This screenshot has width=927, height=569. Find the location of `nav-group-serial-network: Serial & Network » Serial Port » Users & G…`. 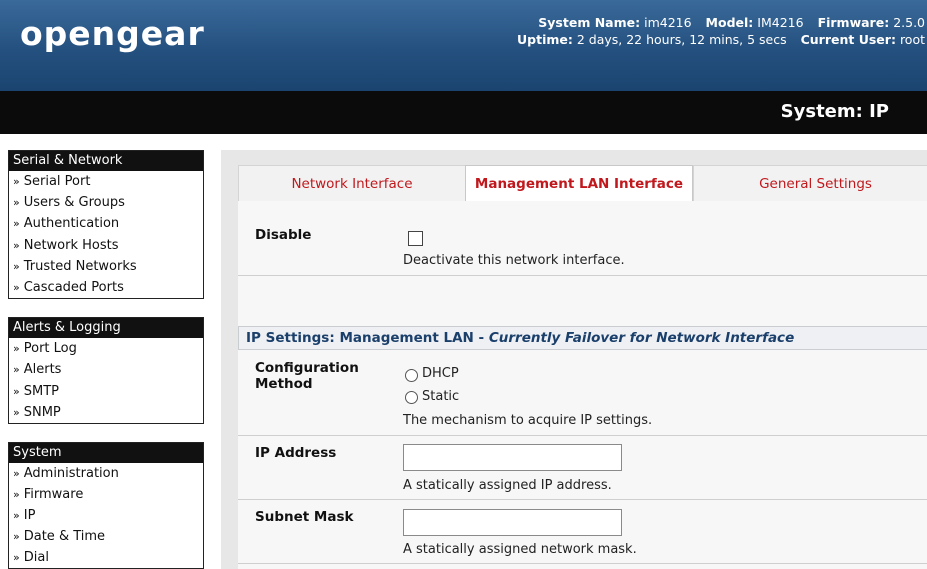

nav-group-serial-network: Serial & Network » Serial Port » Users & G… is located at coordinates (106, 225).